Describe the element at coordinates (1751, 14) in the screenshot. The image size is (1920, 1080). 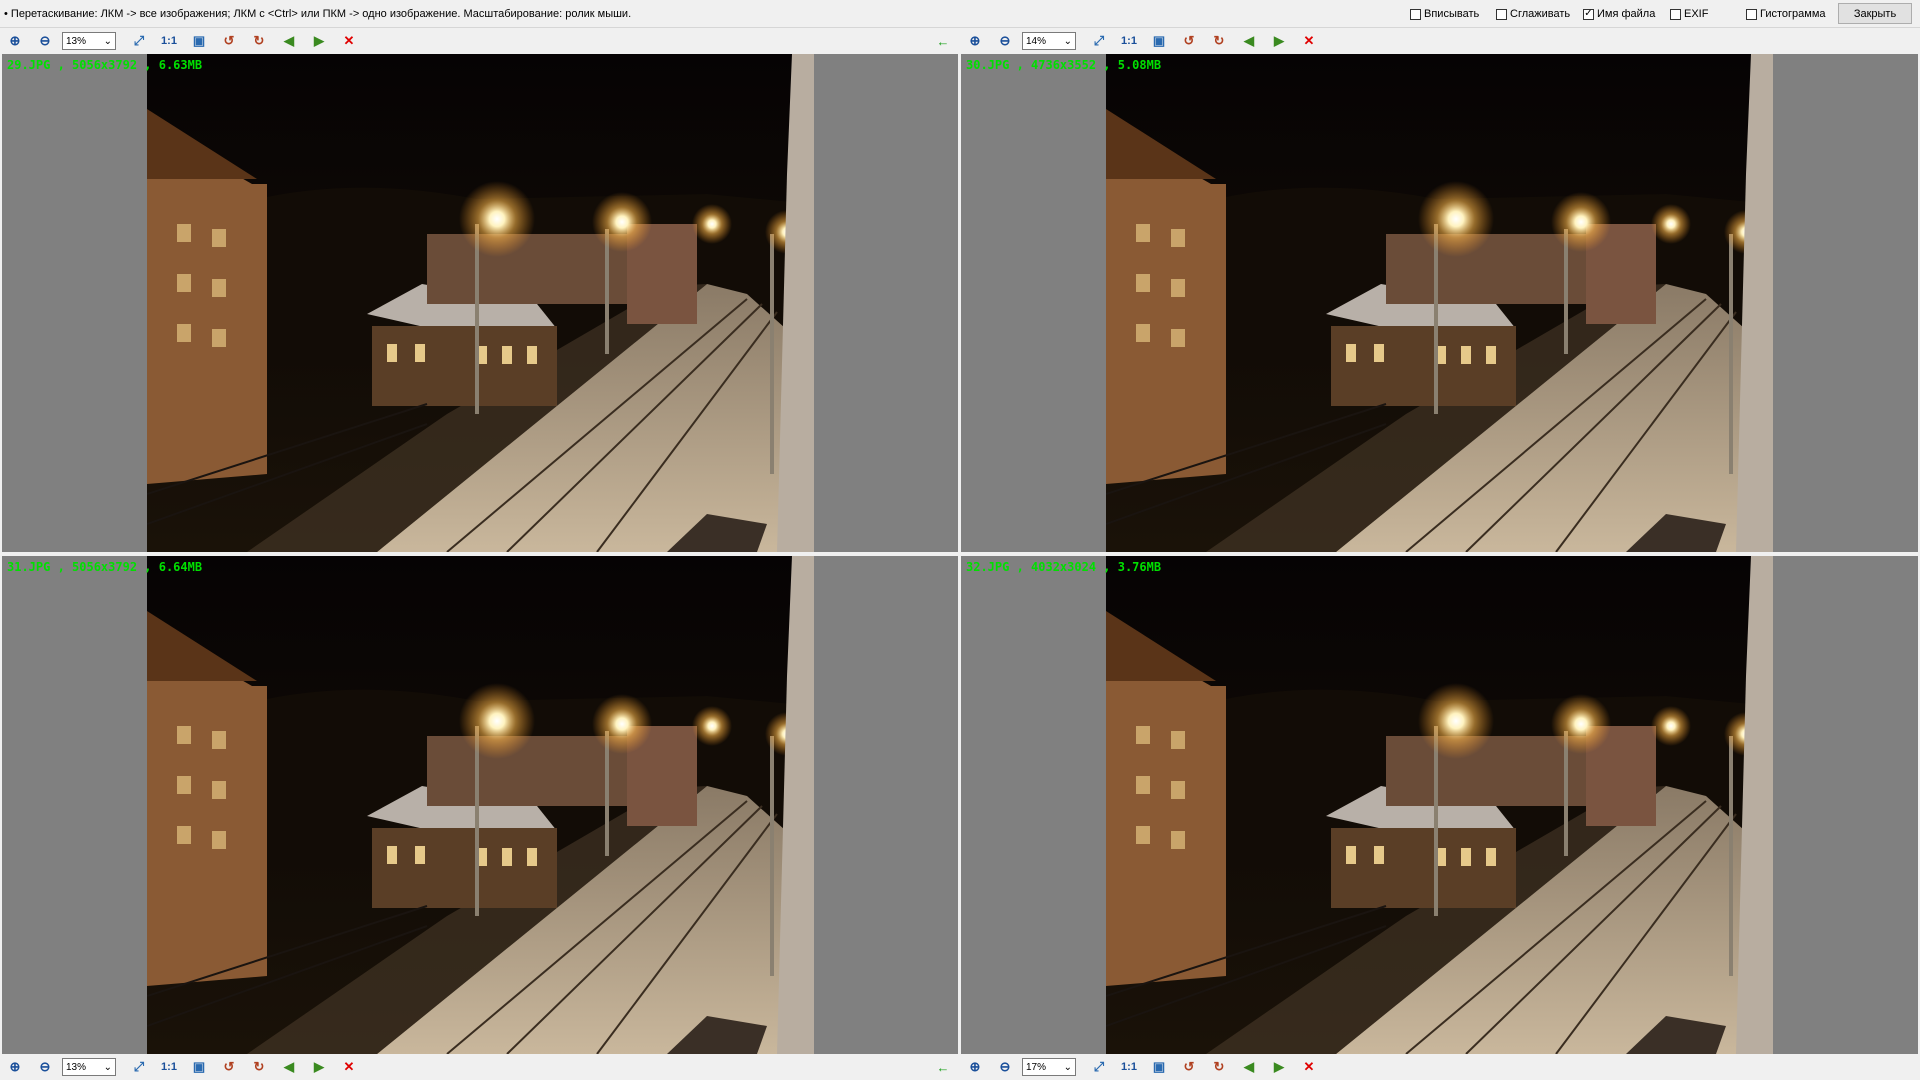
I see `histogram-checkbox` at that location.